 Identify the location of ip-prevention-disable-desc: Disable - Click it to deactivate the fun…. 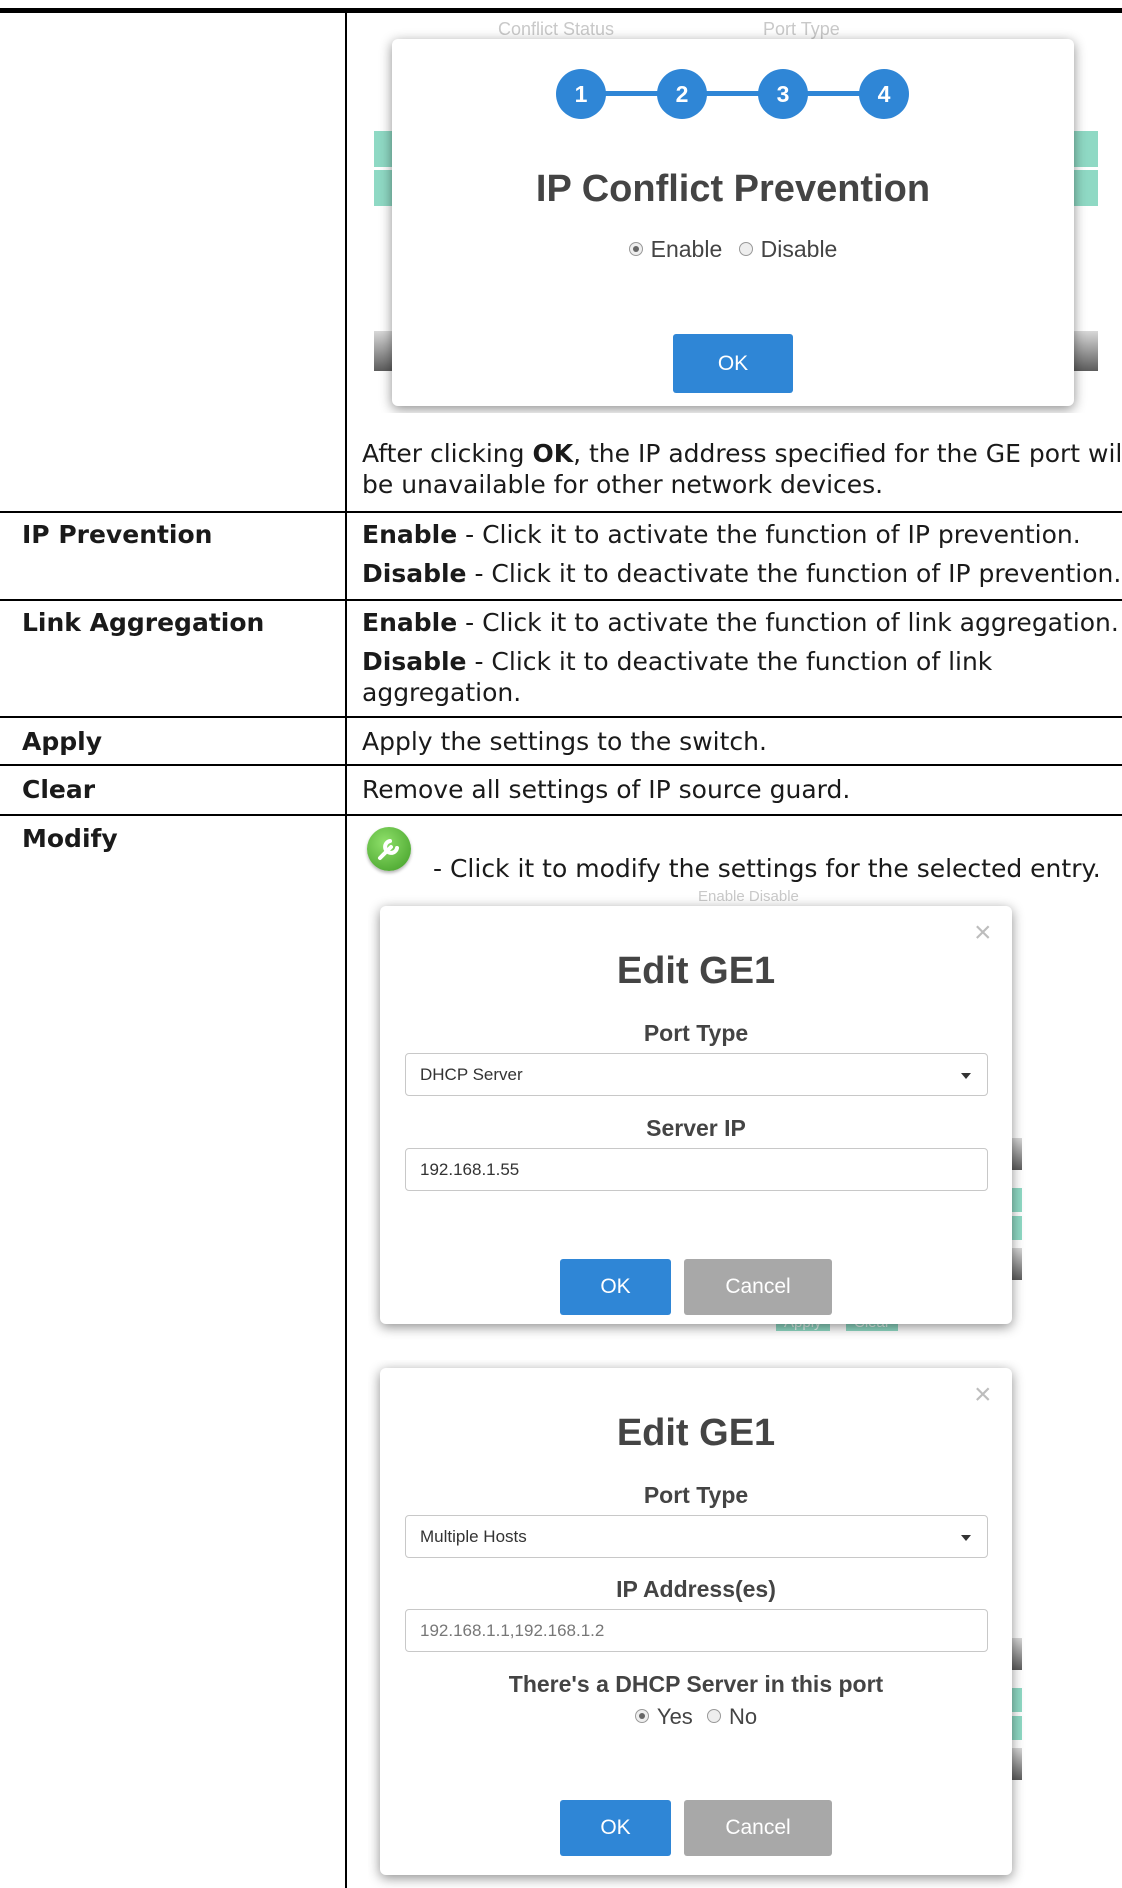
(741, 573).